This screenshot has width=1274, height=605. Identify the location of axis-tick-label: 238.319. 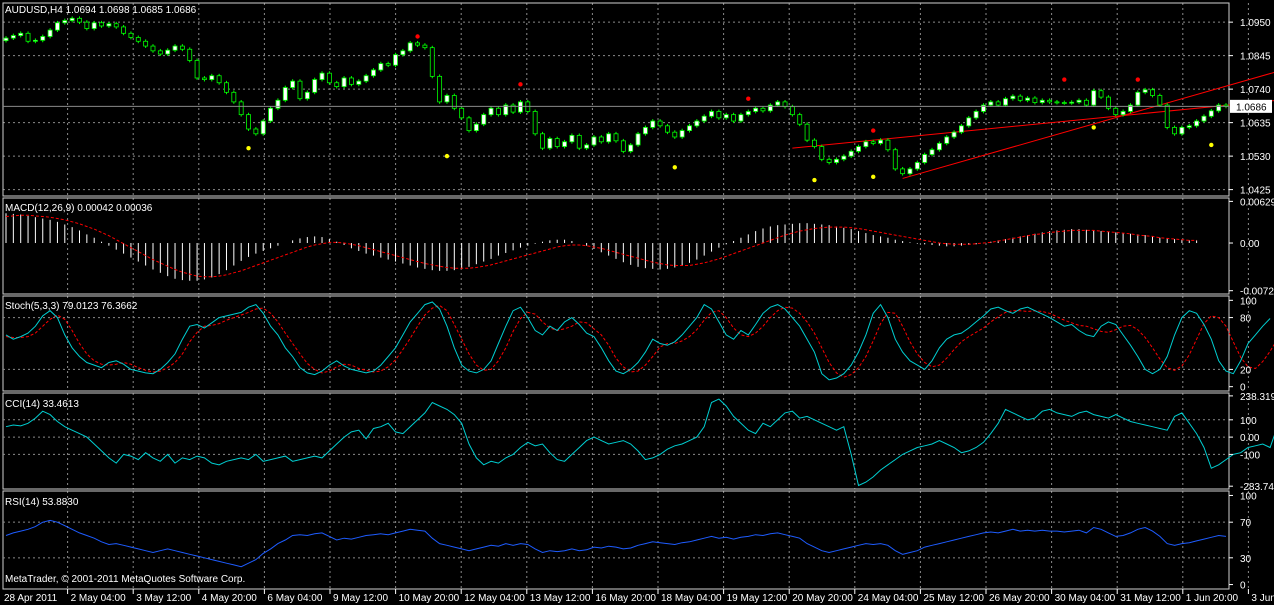
(1257, 397).